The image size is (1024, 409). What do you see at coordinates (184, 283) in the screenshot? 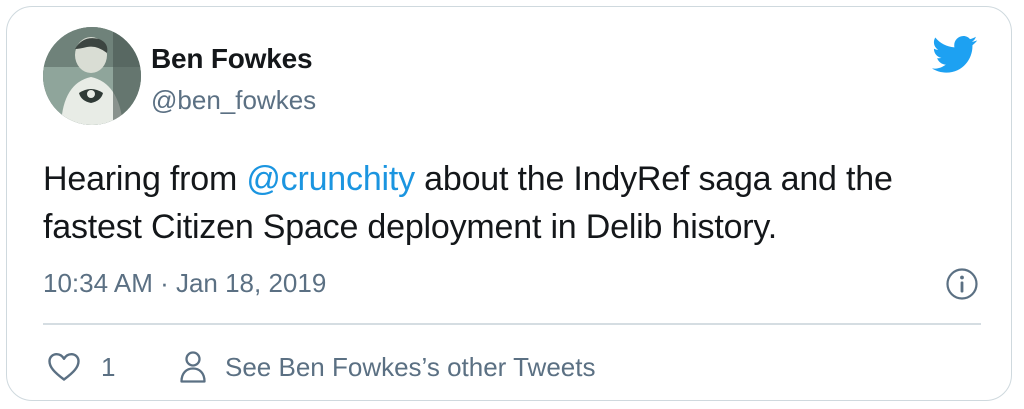
I see `tweet-timestamp: 10:34 AM · Jan 18, 2019` at bounding box center [184, 283].